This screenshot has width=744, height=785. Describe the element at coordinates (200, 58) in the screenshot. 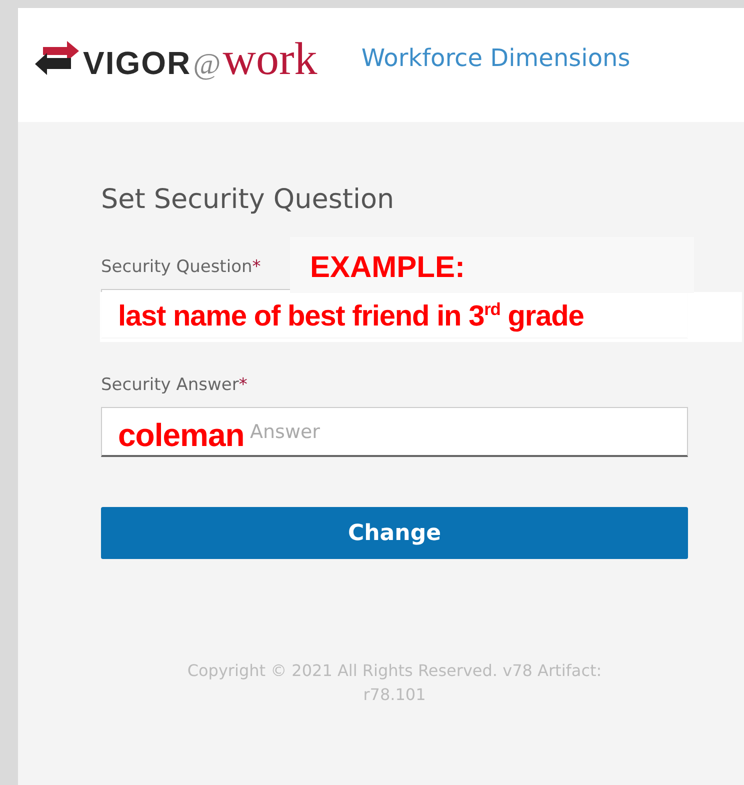

I see `logo-text: VIGOR@work` at that location.